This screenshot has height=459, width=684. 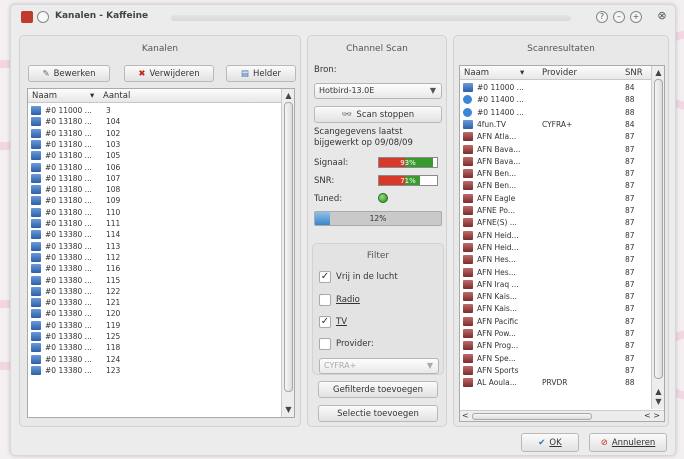 What do you see at coordinates (550, 442) in the screenshot?
I see `ok-button: ✔ OK` at bounding box center [550, 442].